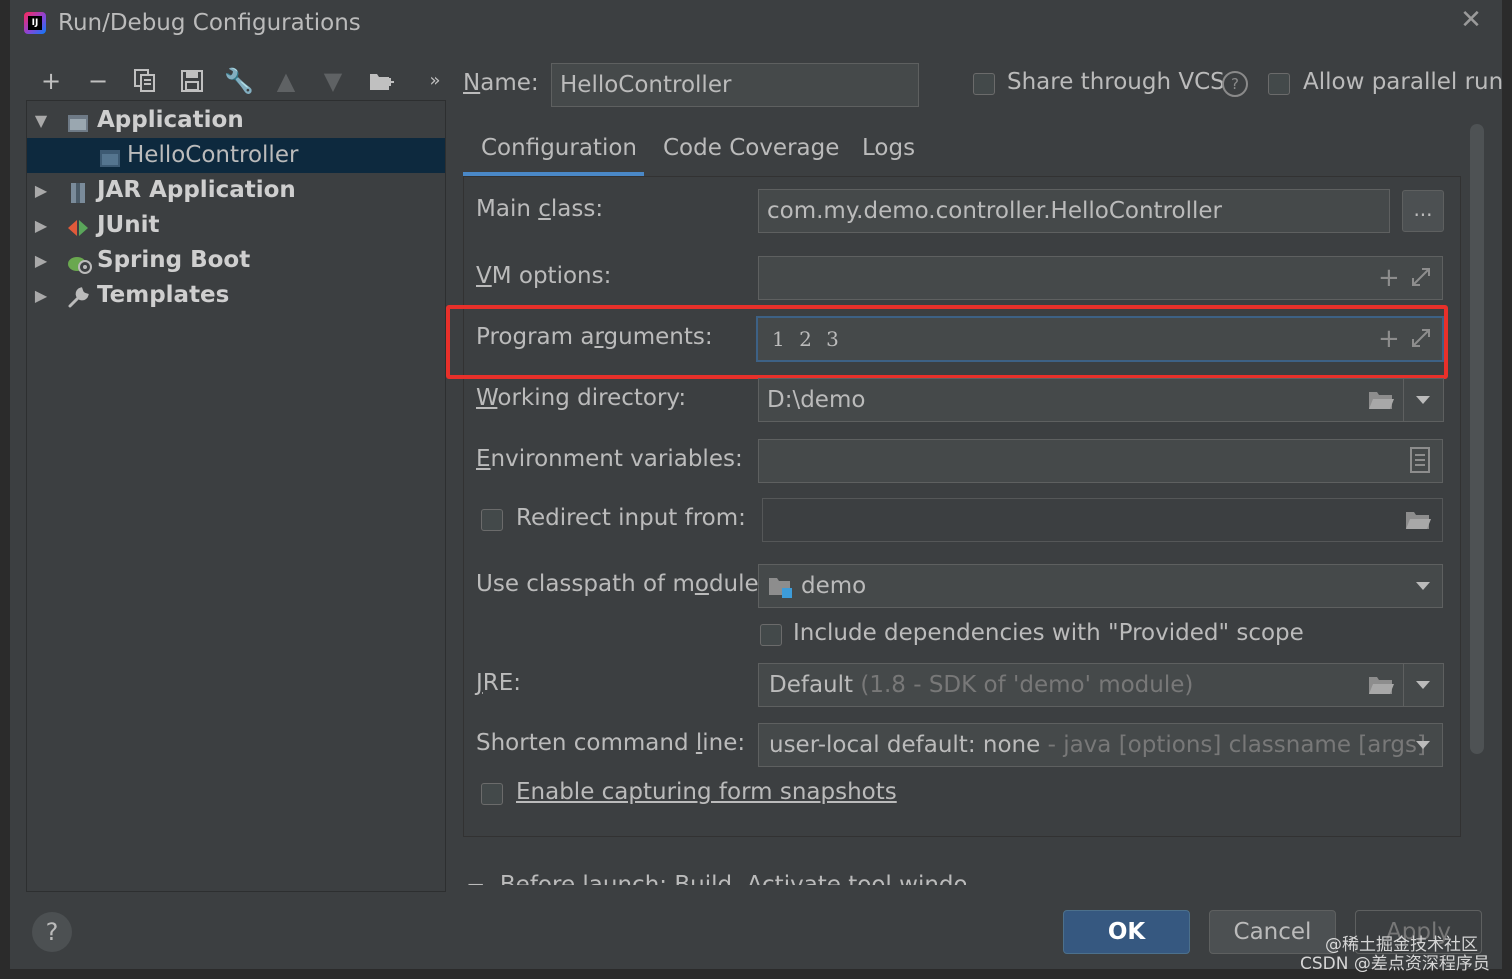  What do you see at coordinates (905, 745) in the screenshot?
I see `shorten-cmd-value: user-local default: none` at bounding box center [905, 745].